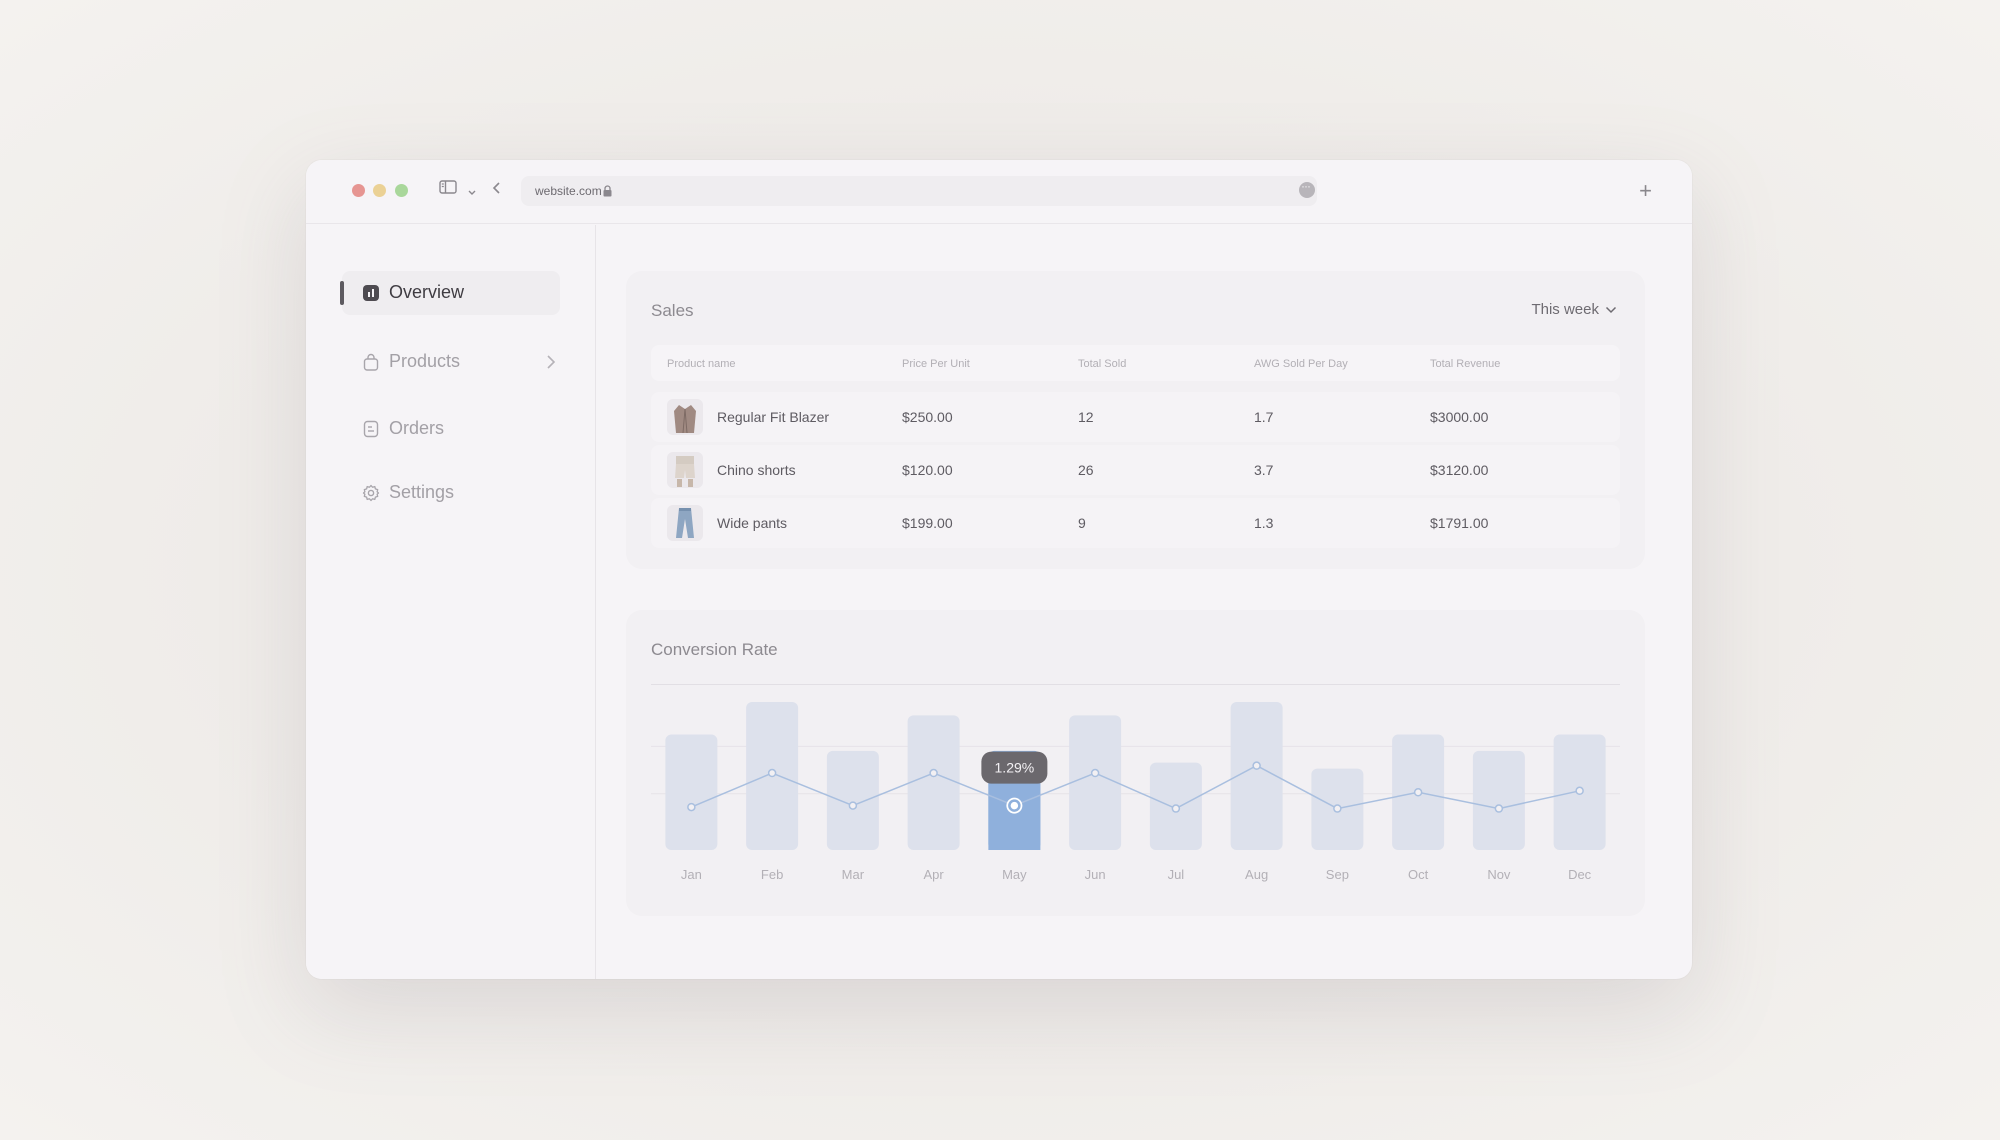  What do you see at coordinates (1499, 874) in the screenshot?
I see `month-label: Nov` at bounding box center [1499, 874].